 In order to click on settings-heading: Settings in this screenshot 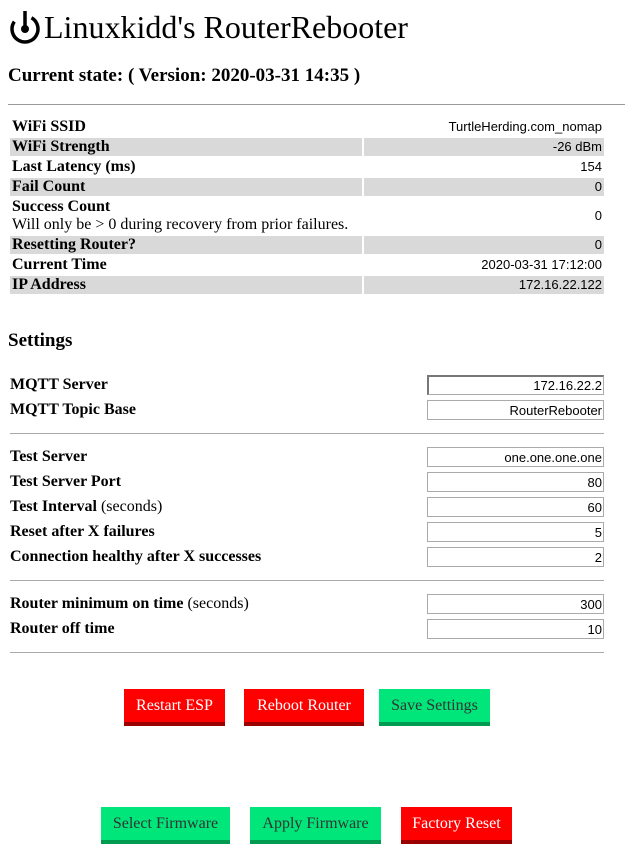, I will do `click(40, 340)`.